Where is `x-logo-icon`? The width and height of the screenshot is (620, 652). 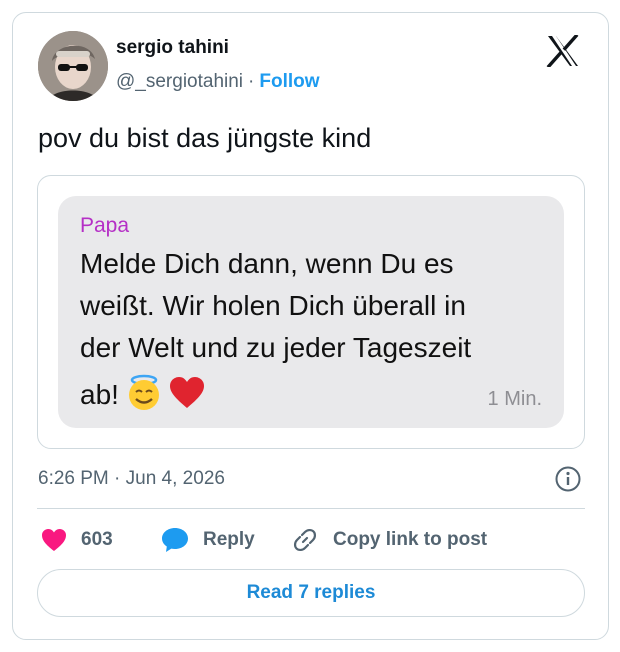 x-logo-icon is located at coordinates (563, 51).